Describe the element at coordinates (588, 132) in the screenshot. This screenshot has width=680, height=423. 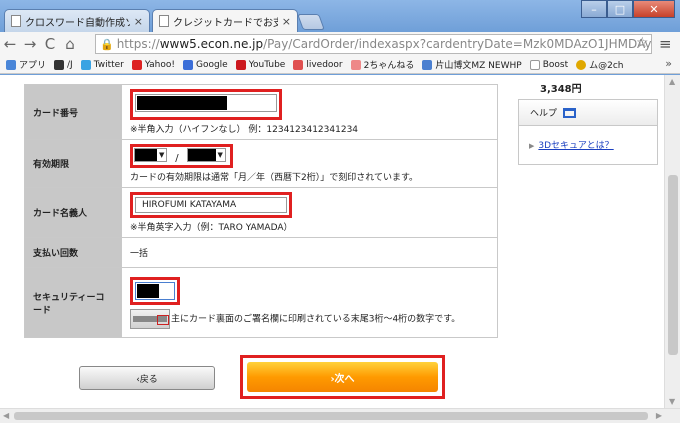
I see `help-panel: ヘルプ ▶ 3Dセキュアとは？` at that location.